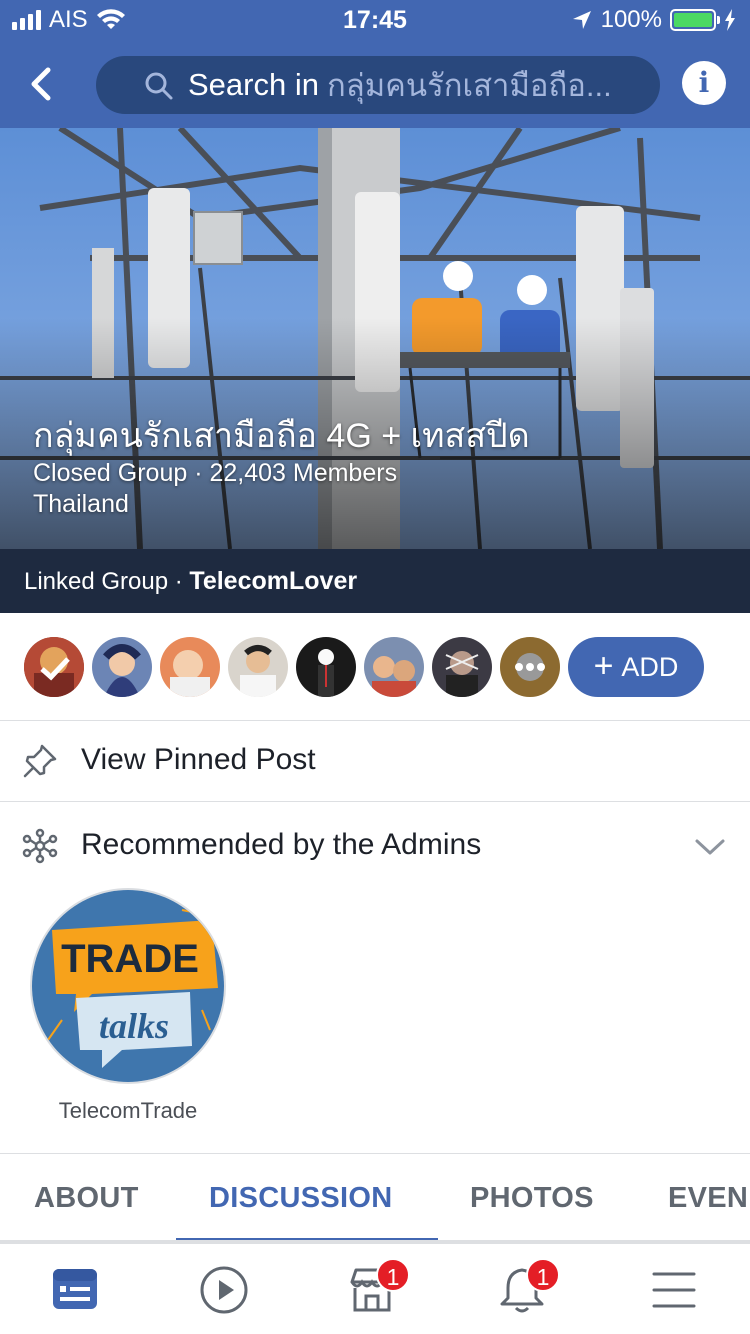 Image resolution: width=750 pixels, height=1334 pixels. Describe the element at coordinates (198, 759) in the screenshot. I see `view-pinned-post-label: View Pinned Post` at that location.